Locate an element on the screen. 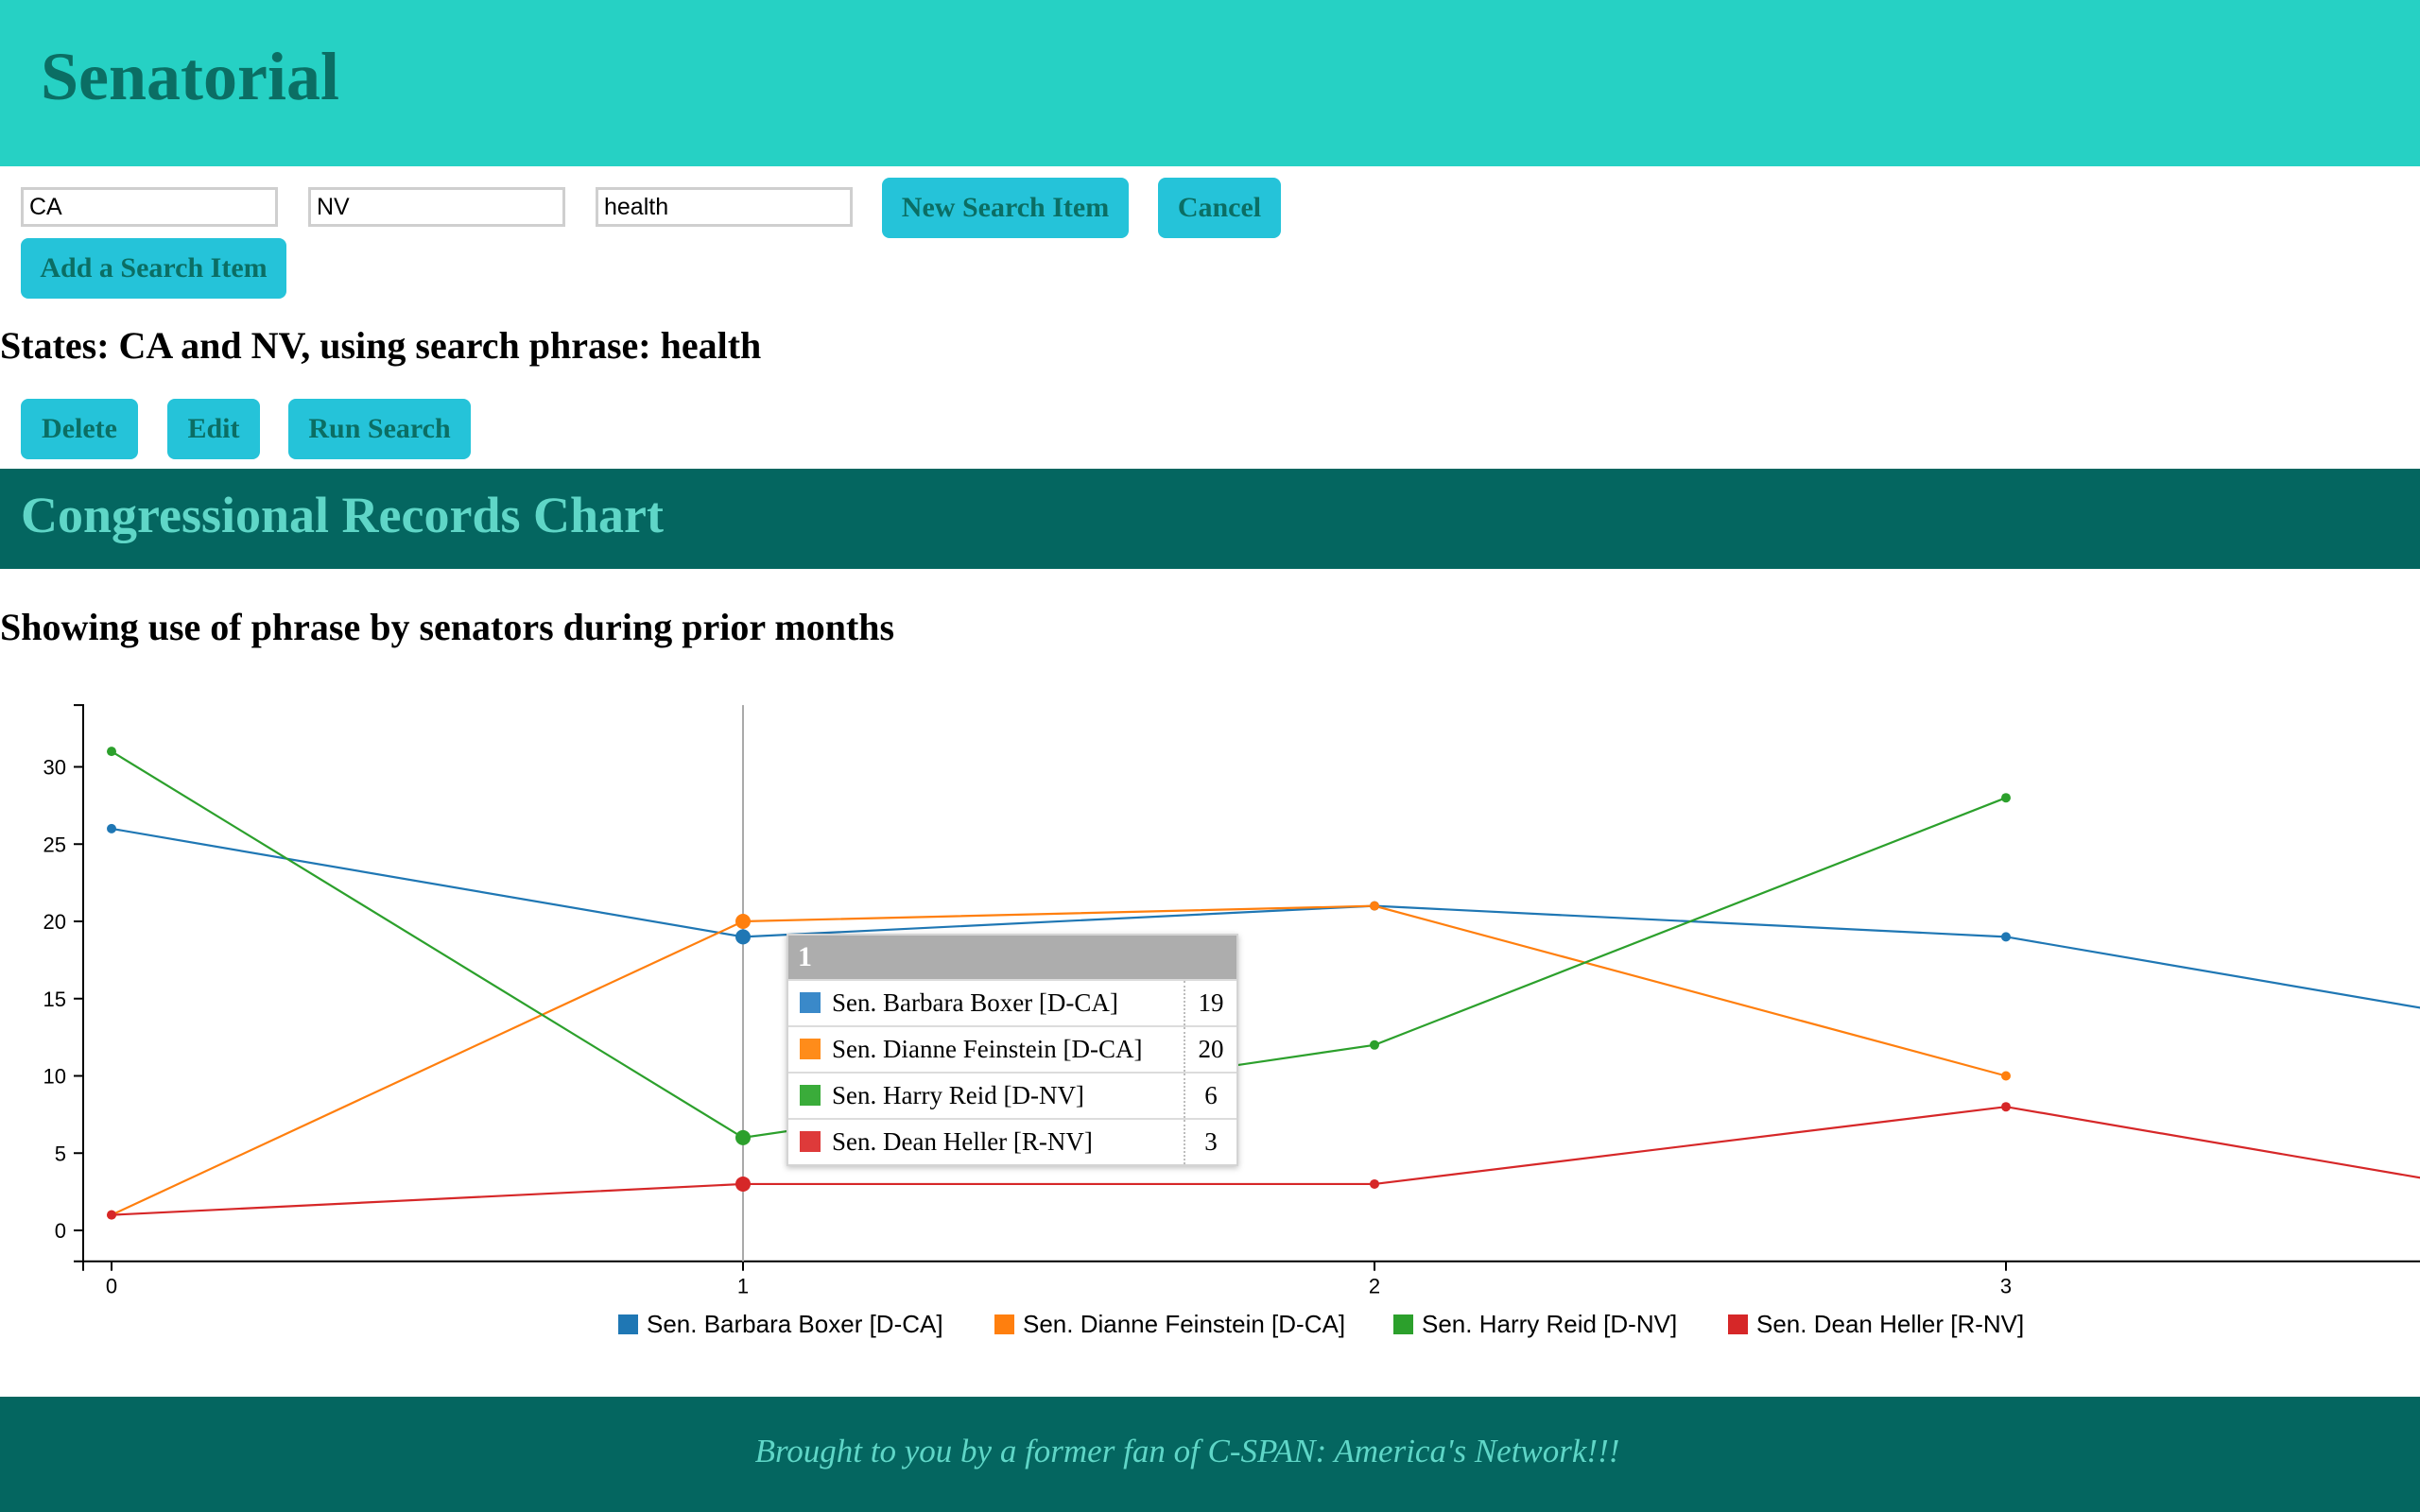  tooltip-series-value: 3 is located at coordinates (1210, 1141).